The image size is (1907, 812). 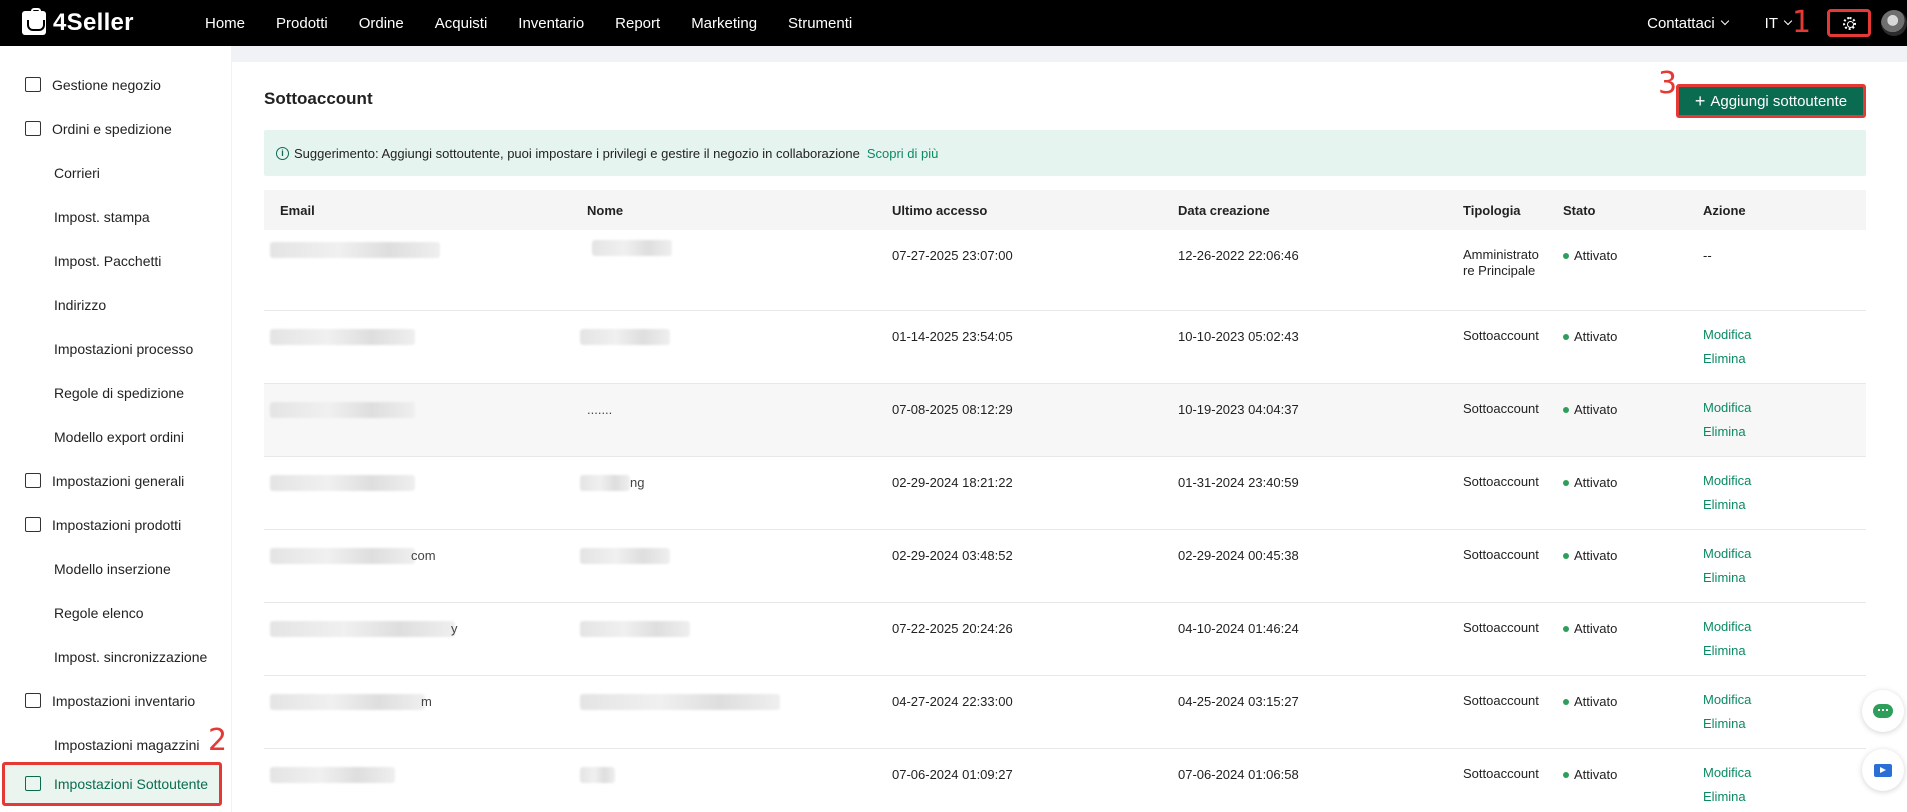 What do you see at coordinates (381, 23) in the screenshot?
I see `nav-item-ordine: Ordine` at bounding box center [381, 23].